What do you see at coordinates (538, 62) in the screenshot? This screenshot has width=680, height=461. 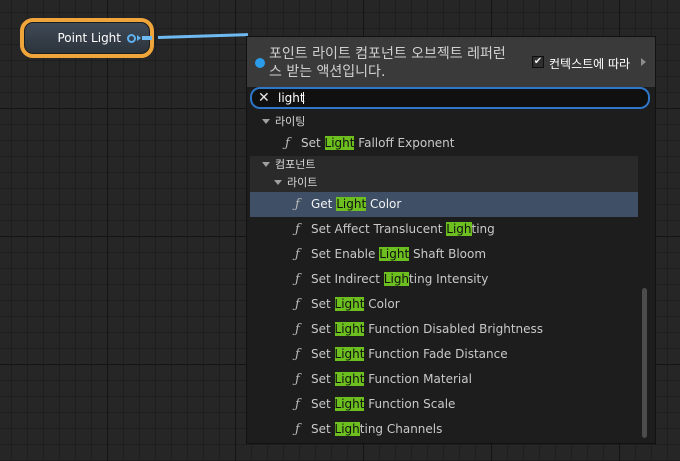 I see `context-sensitive-checkbox: ✔` at bounding box center [538, 62].